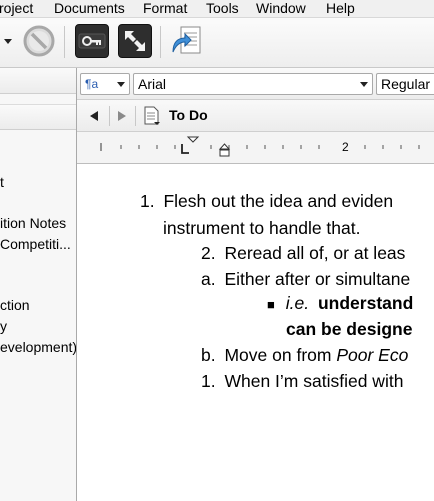 The height and width of the screenshot is (501, 434). What do you see at coordinates (188, 115) in the screenshot?
I see `document-title: To Do` at bounding box center [188, 115].